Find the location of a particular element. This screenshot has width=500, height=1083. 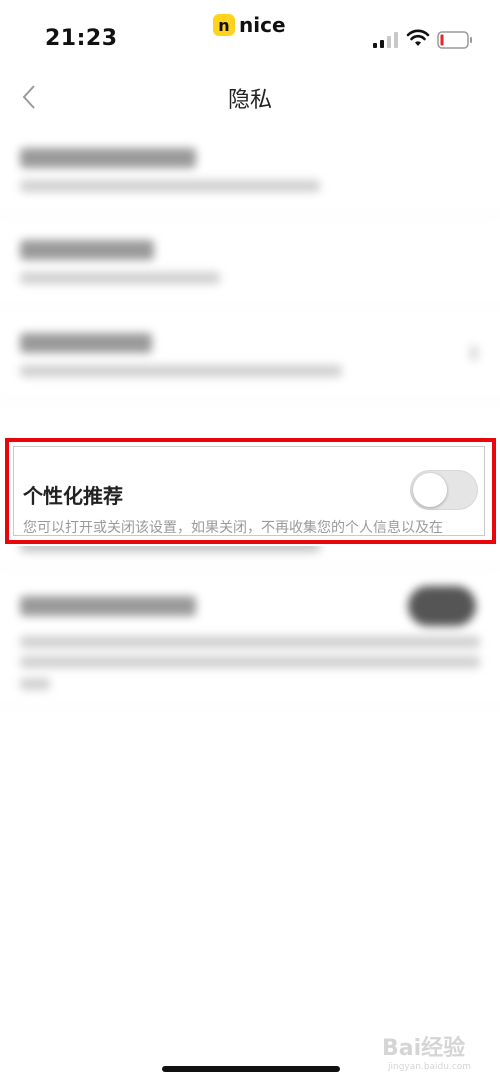

watermark: Bai经验 jingyan.baidu.com is located at coordinates (438, 1050).